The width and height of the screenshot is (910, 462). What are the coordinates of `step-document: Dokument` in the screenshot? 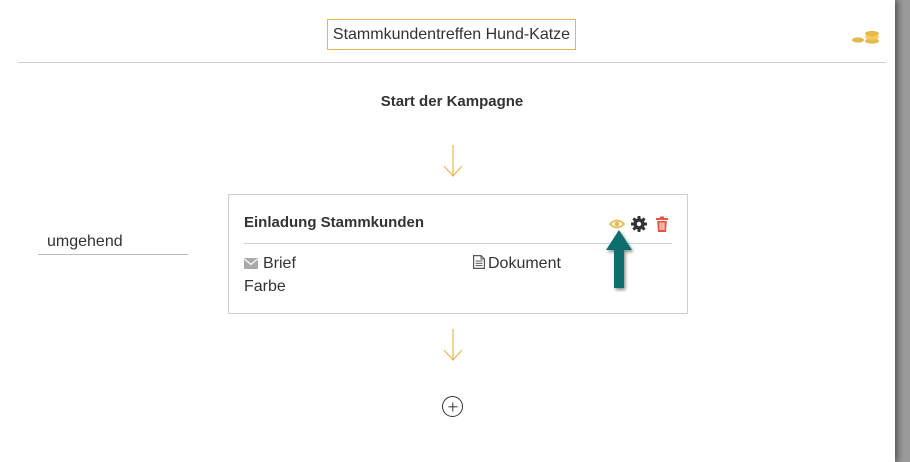 It's located at (517, 264).